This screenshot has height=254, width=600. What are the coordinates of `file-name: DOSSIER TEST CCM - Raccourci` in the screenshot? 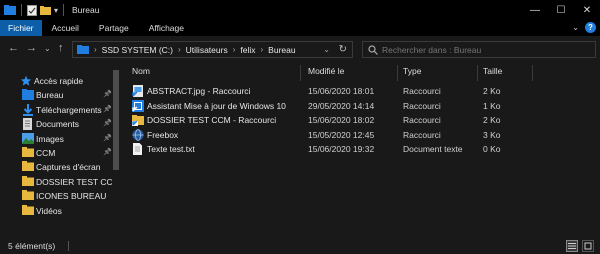 It's located at (212, 120).